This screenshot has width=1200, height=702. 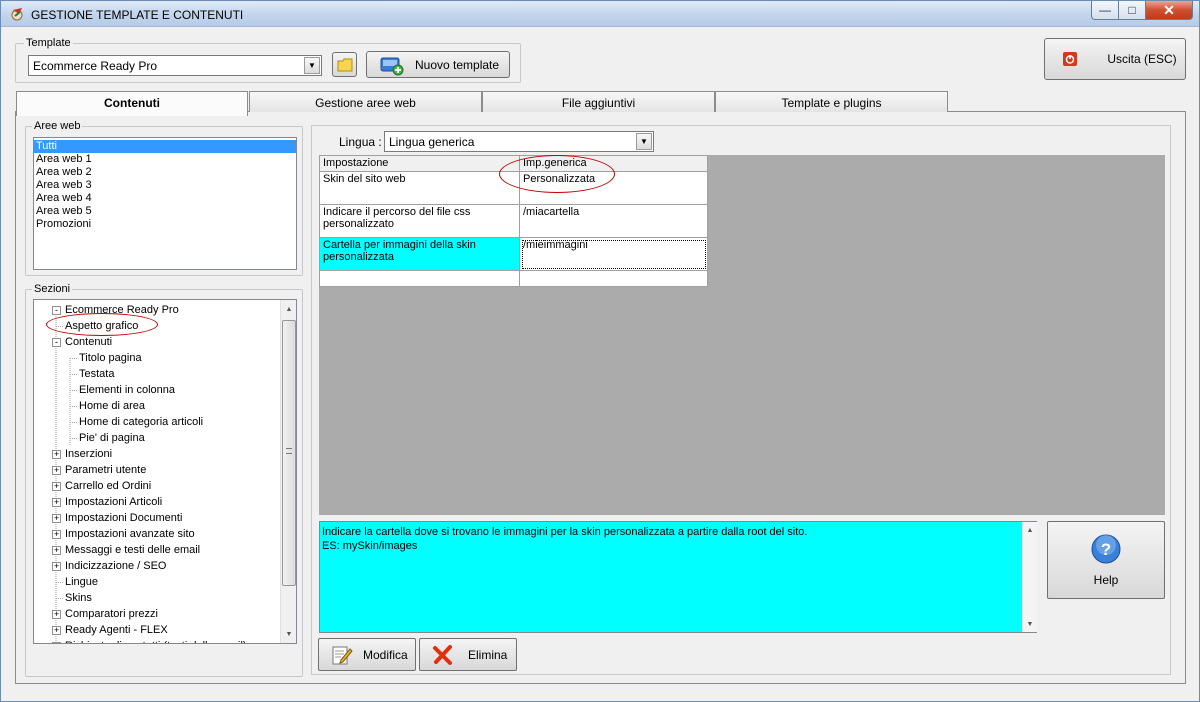 What do you see at coordinates (613, 254) in the screenshot?
I see `grid-cell-value-editing: /mieimmagini` at bounding box center [613, 254].